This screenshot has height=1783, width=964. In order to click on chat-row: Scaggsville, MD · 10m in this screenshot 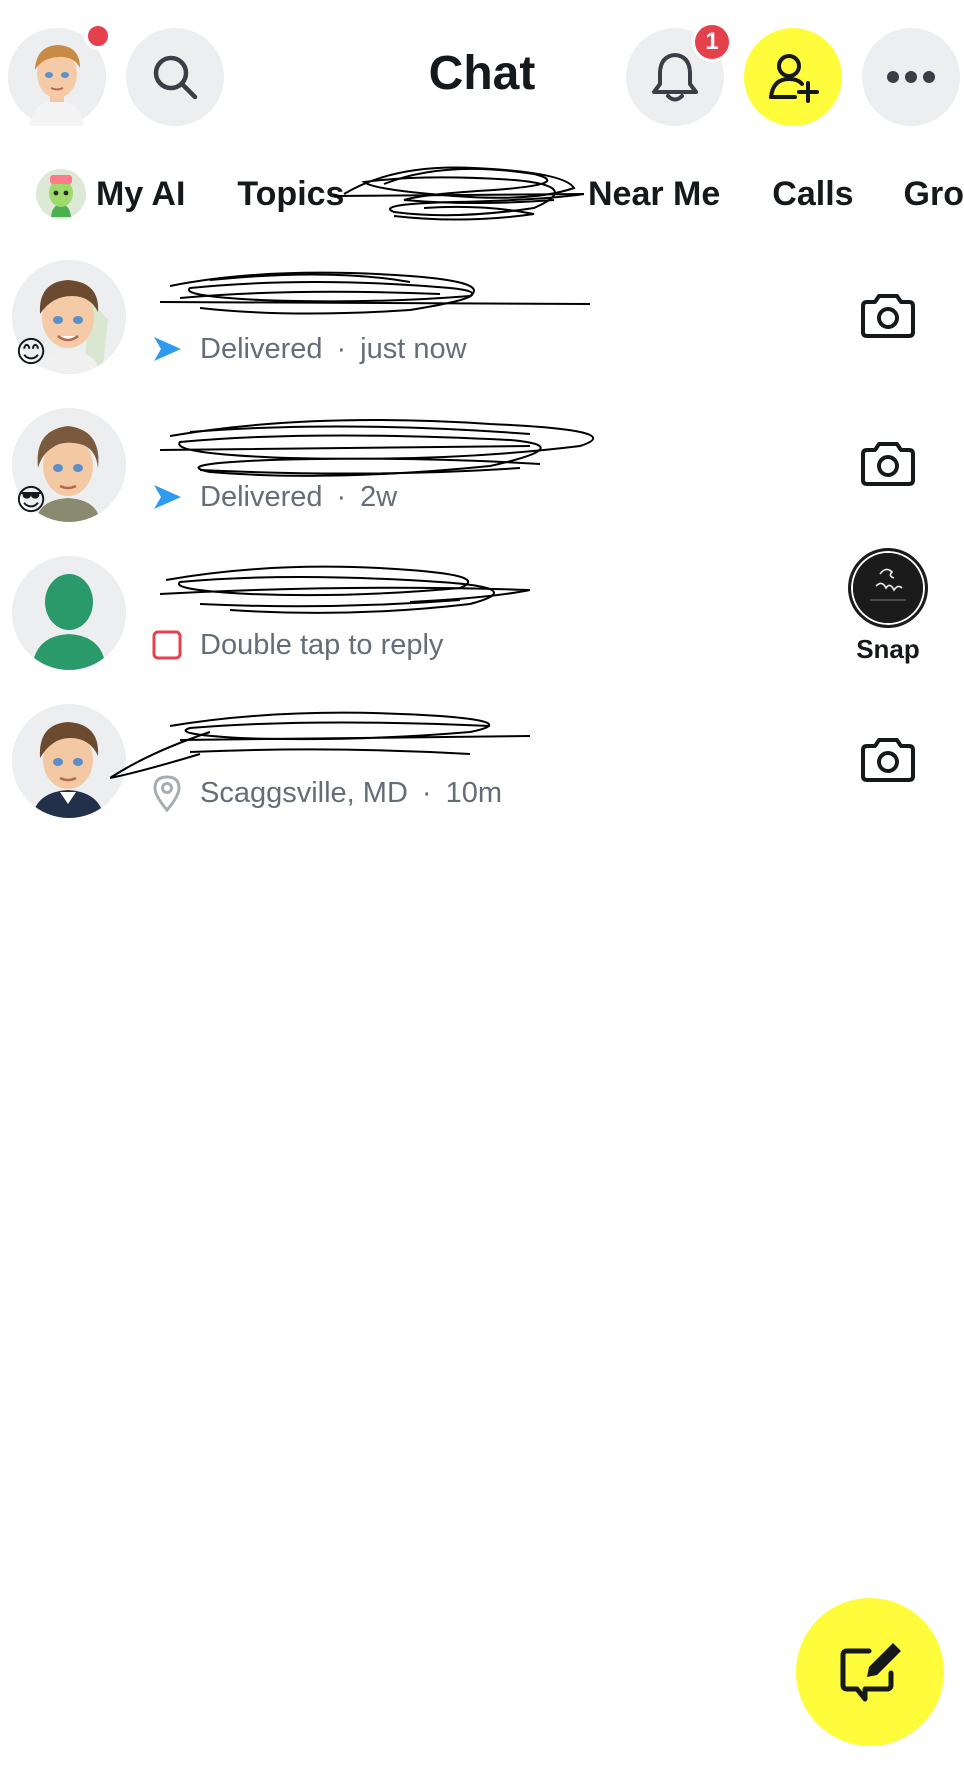, I will do `click(482, 770)`.